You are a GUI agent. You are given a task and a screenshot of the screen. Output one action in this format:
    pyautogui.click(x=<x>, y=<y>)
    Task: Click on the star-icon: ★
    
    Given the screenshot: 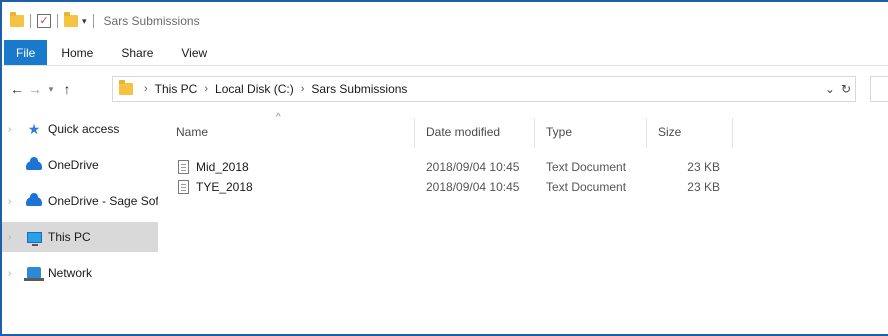 What is the action you would take?
    pyautogui.click(x=34, y=128)
    